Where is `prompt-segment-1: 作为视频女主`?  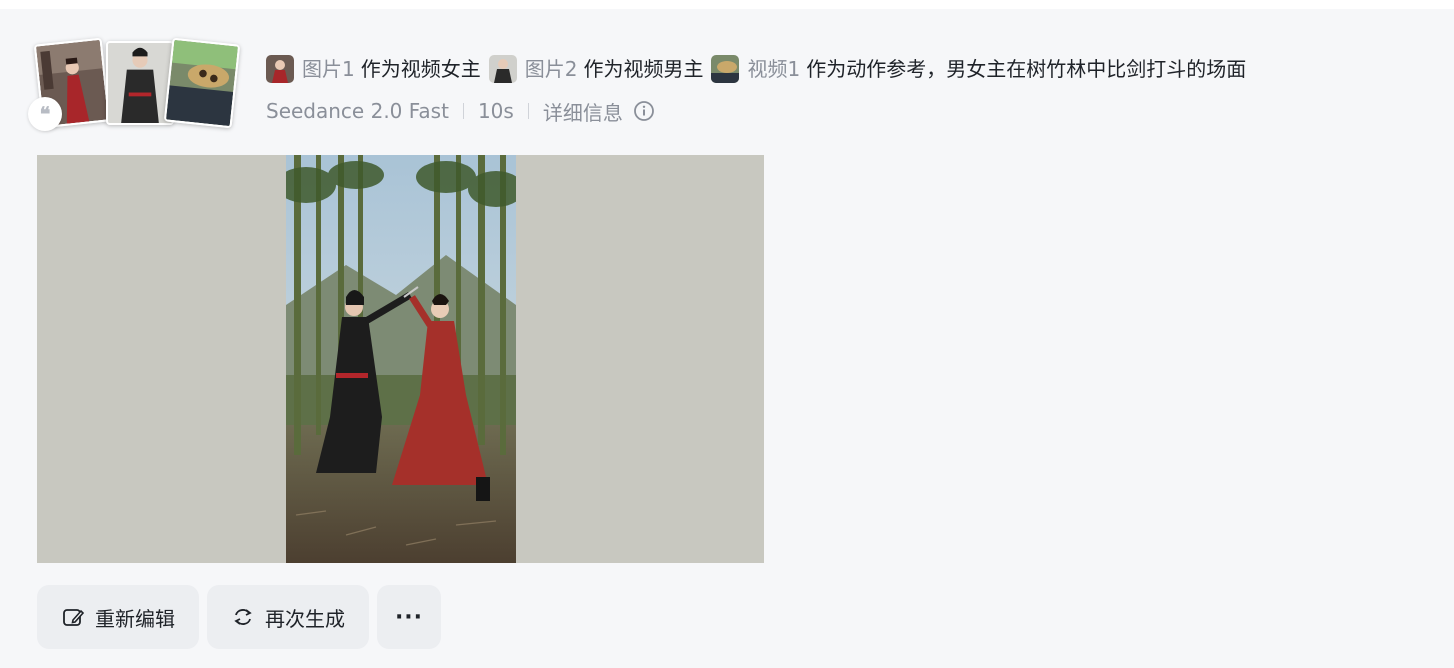
prompt-segment-1: 作为视频女主 is located at coordinates (420, 69).